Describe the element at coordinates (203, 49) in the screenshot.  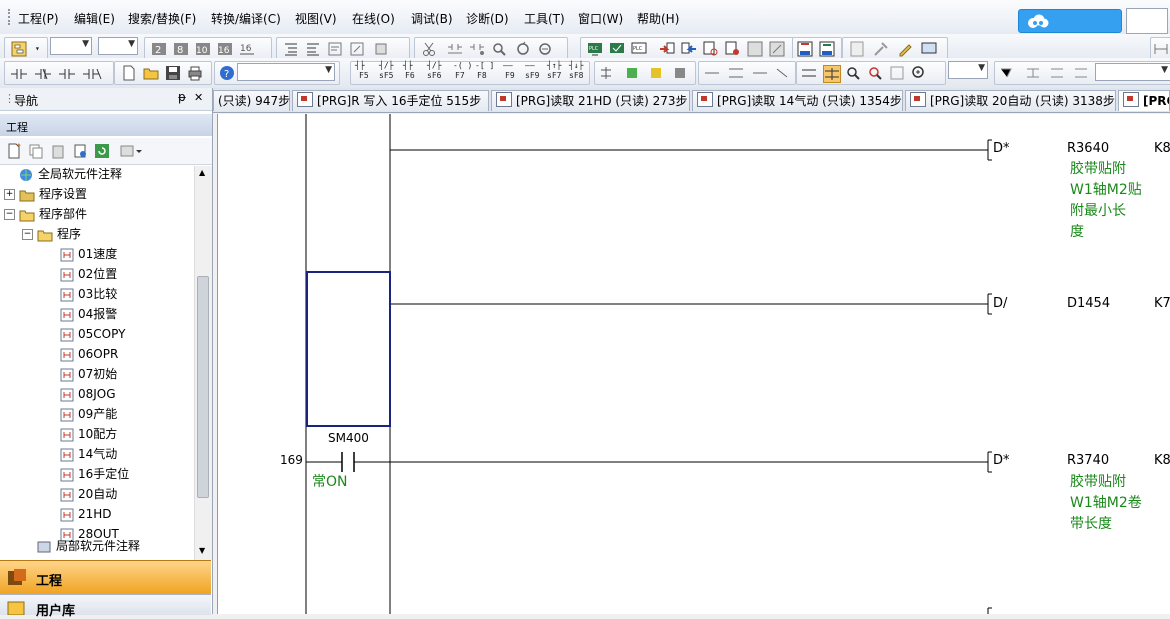
I see `format-10-icon: 10` at that location.